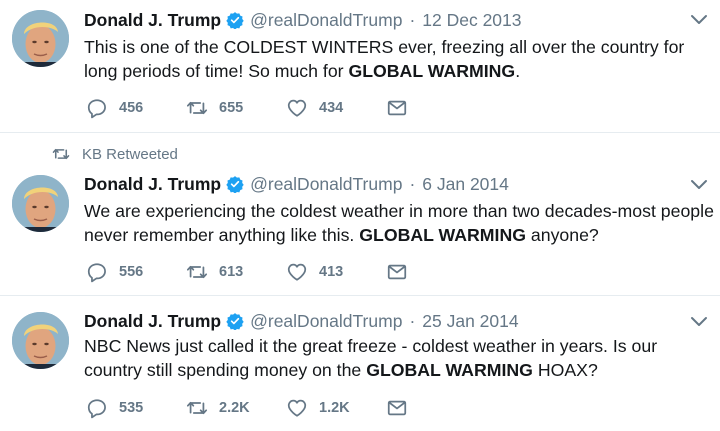  Describe the element at coordinates (471, 20) in the screenshot. I see `tweet-date: 12 Dec 2013` at that location.